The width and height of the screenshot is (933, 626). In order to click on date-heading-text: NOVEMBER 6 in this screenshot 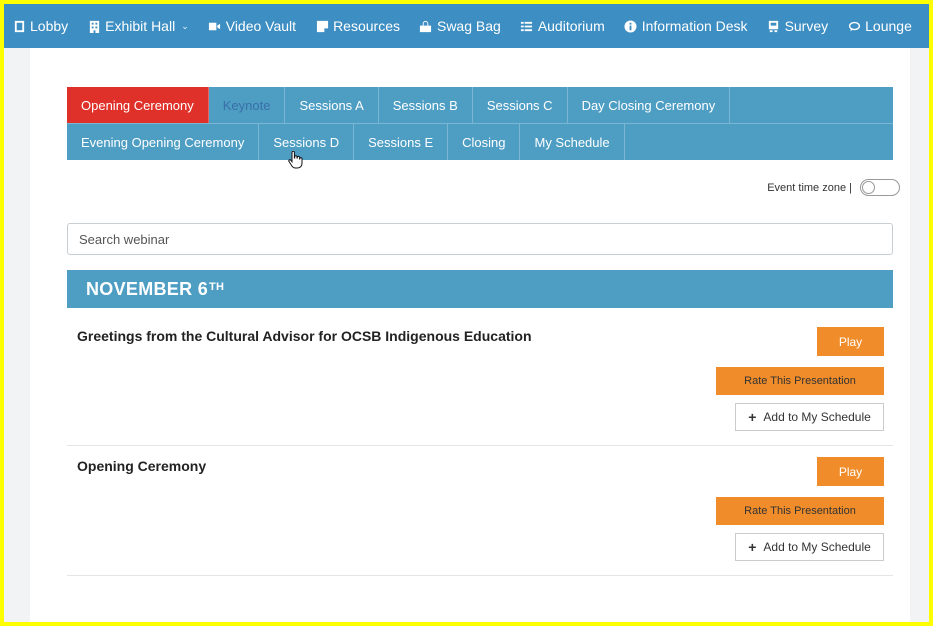, I will do `click(147, 288)`.